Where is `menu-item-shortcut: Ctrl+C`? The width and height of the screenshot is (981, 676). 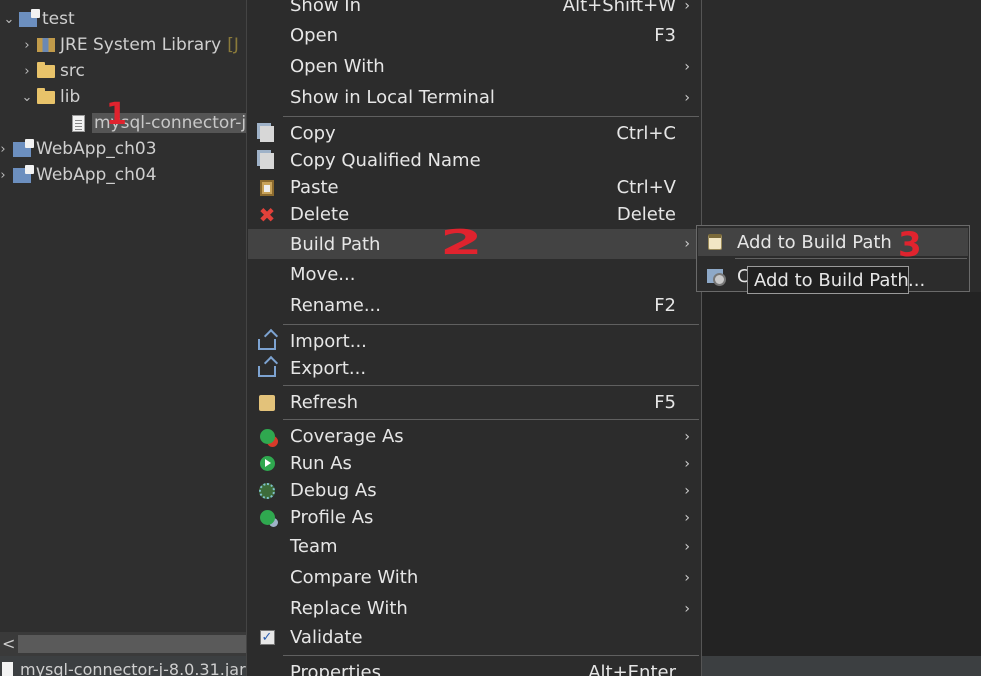
menu-item-shortcut: Ctrl+C is located at coordinates (646, 133).